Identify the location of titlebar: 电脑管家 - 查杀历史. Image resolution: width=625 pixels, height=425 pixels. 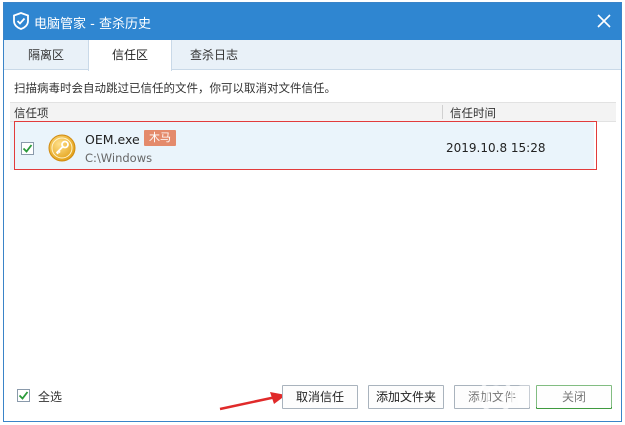
(312, 21).